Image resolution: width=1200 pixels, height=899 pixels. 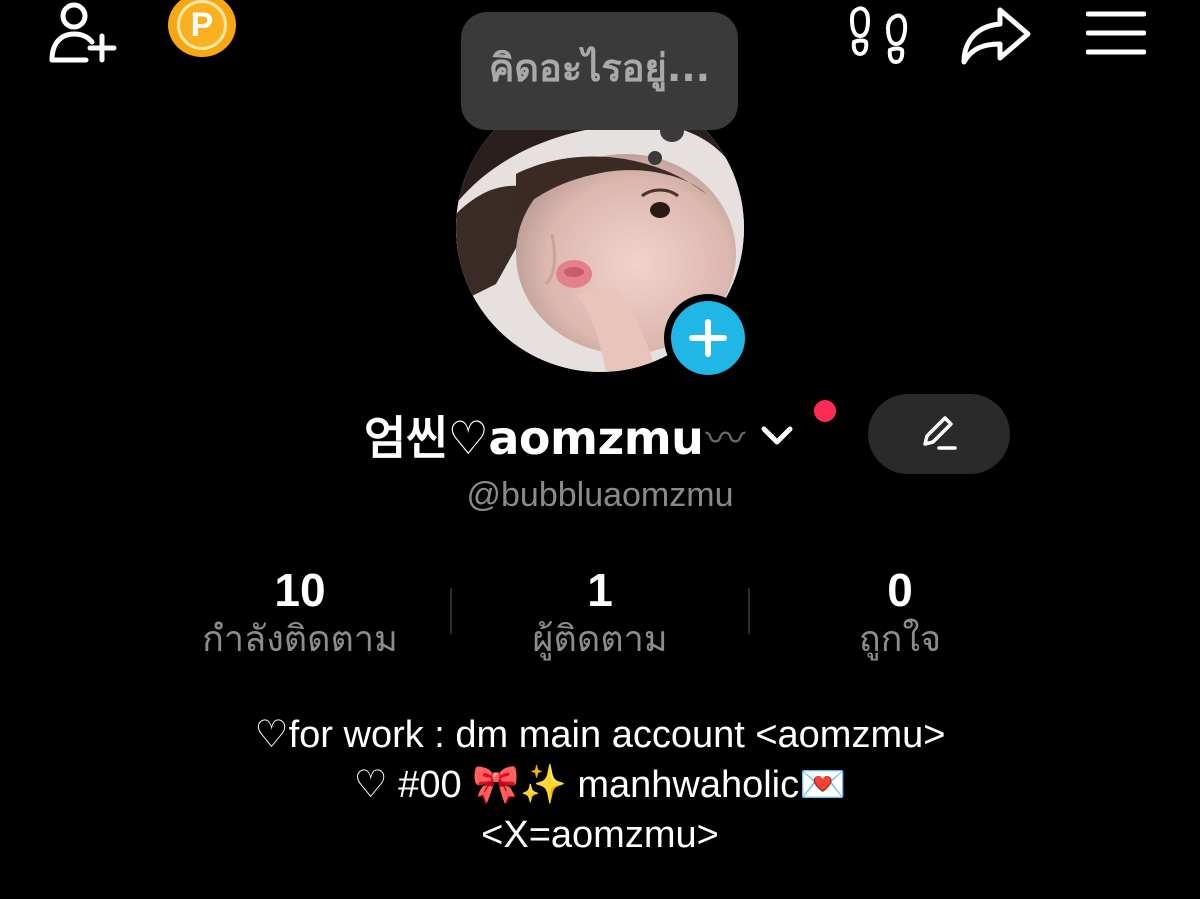 What do you see at coordinates (534, 438) in the screenshot?
I see `display-name: 엄씬♡aomzmu` at bounding box center [534, 438].